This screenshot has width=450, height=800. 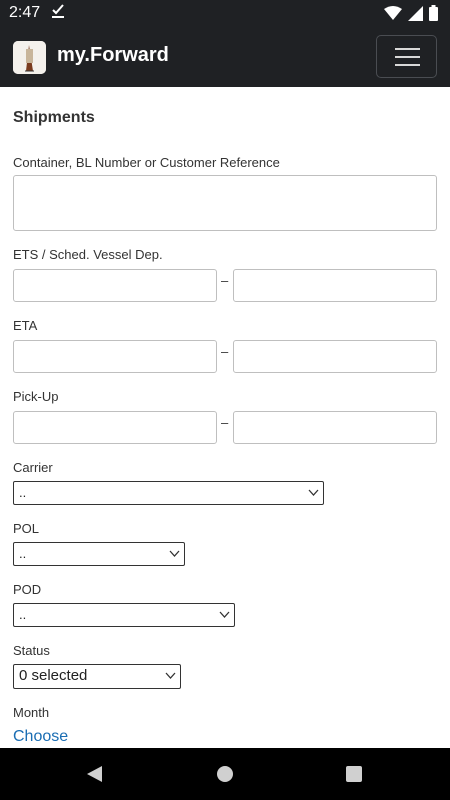 I want to click on pol-label: POL, so click(x=26, y=528).